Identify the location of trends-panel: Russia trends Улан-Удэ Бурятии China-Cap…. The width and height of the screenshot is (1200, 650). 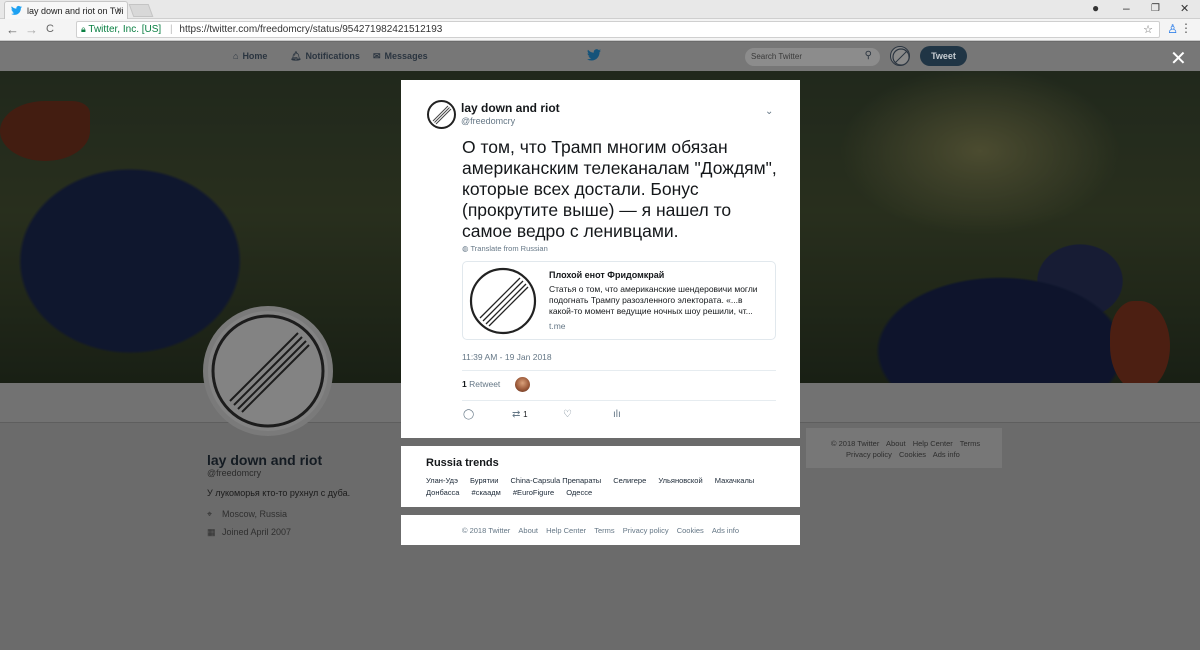
(600, 476).